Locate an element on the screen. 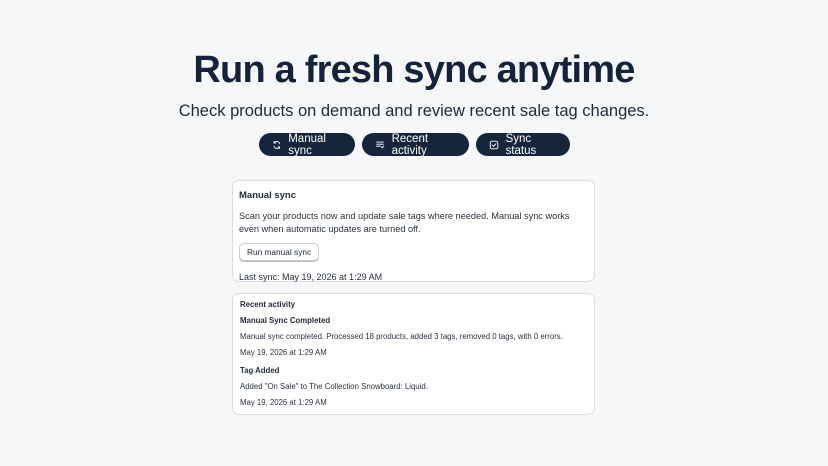  nav-manual-sync-button: Manual sync is located at coordinates (306, 144).